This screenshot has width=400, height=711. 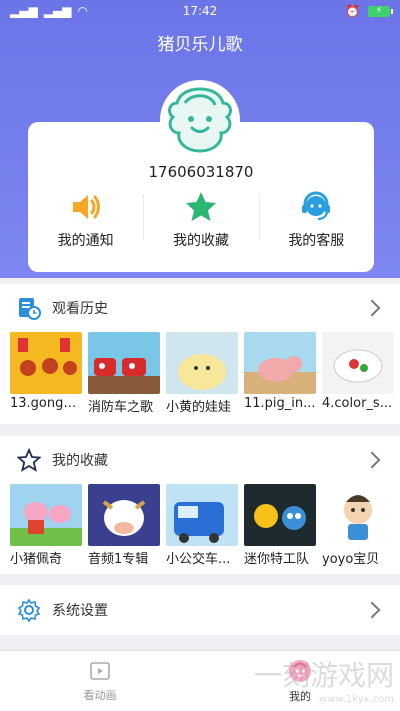 What do you see at coordinates (200, 610) in the screenshot?
I see `settings-row: 系统设置` at bounding box center [200, 610].